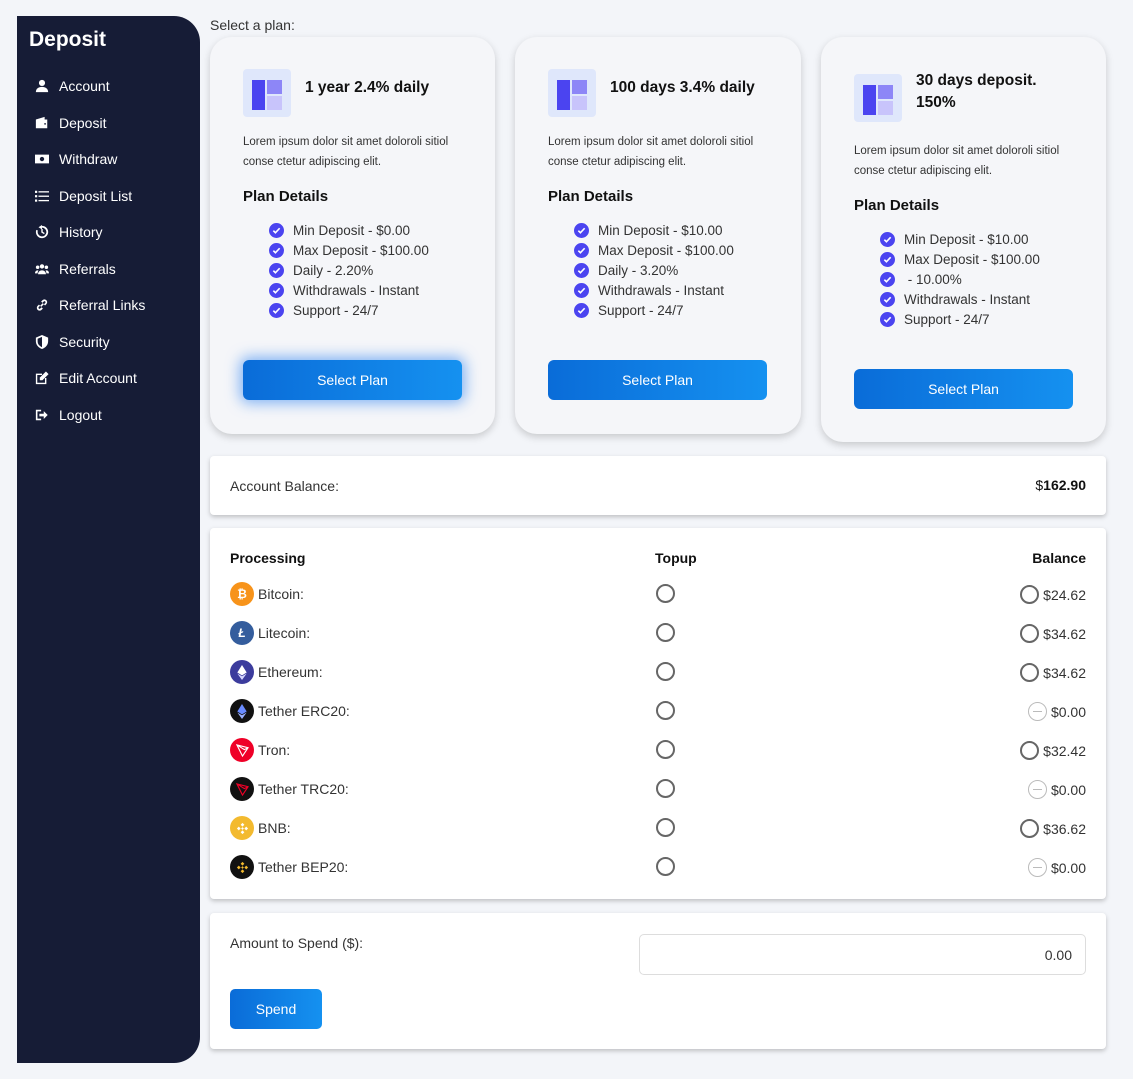 This screenshot has height=1079, width=1133. What do you see at coordinates (47, 196) in the screenshot?
I see `list-icon` at bounding box center [47, 196].